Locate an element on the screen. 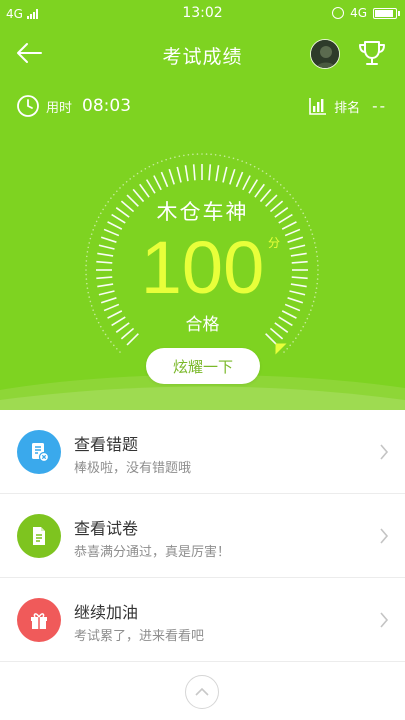  network-label-right: 4G is located at coordinates (358, 13).